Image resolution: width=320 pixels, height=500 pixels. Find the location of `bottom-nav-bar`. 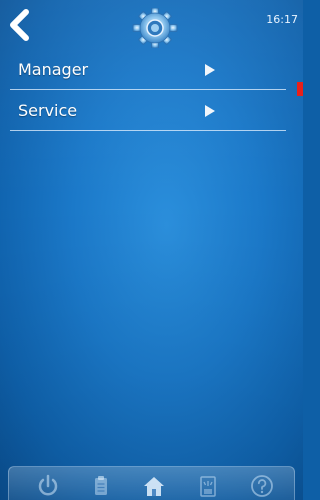

bottom-nav-bar is located at coordinates (151, 483).